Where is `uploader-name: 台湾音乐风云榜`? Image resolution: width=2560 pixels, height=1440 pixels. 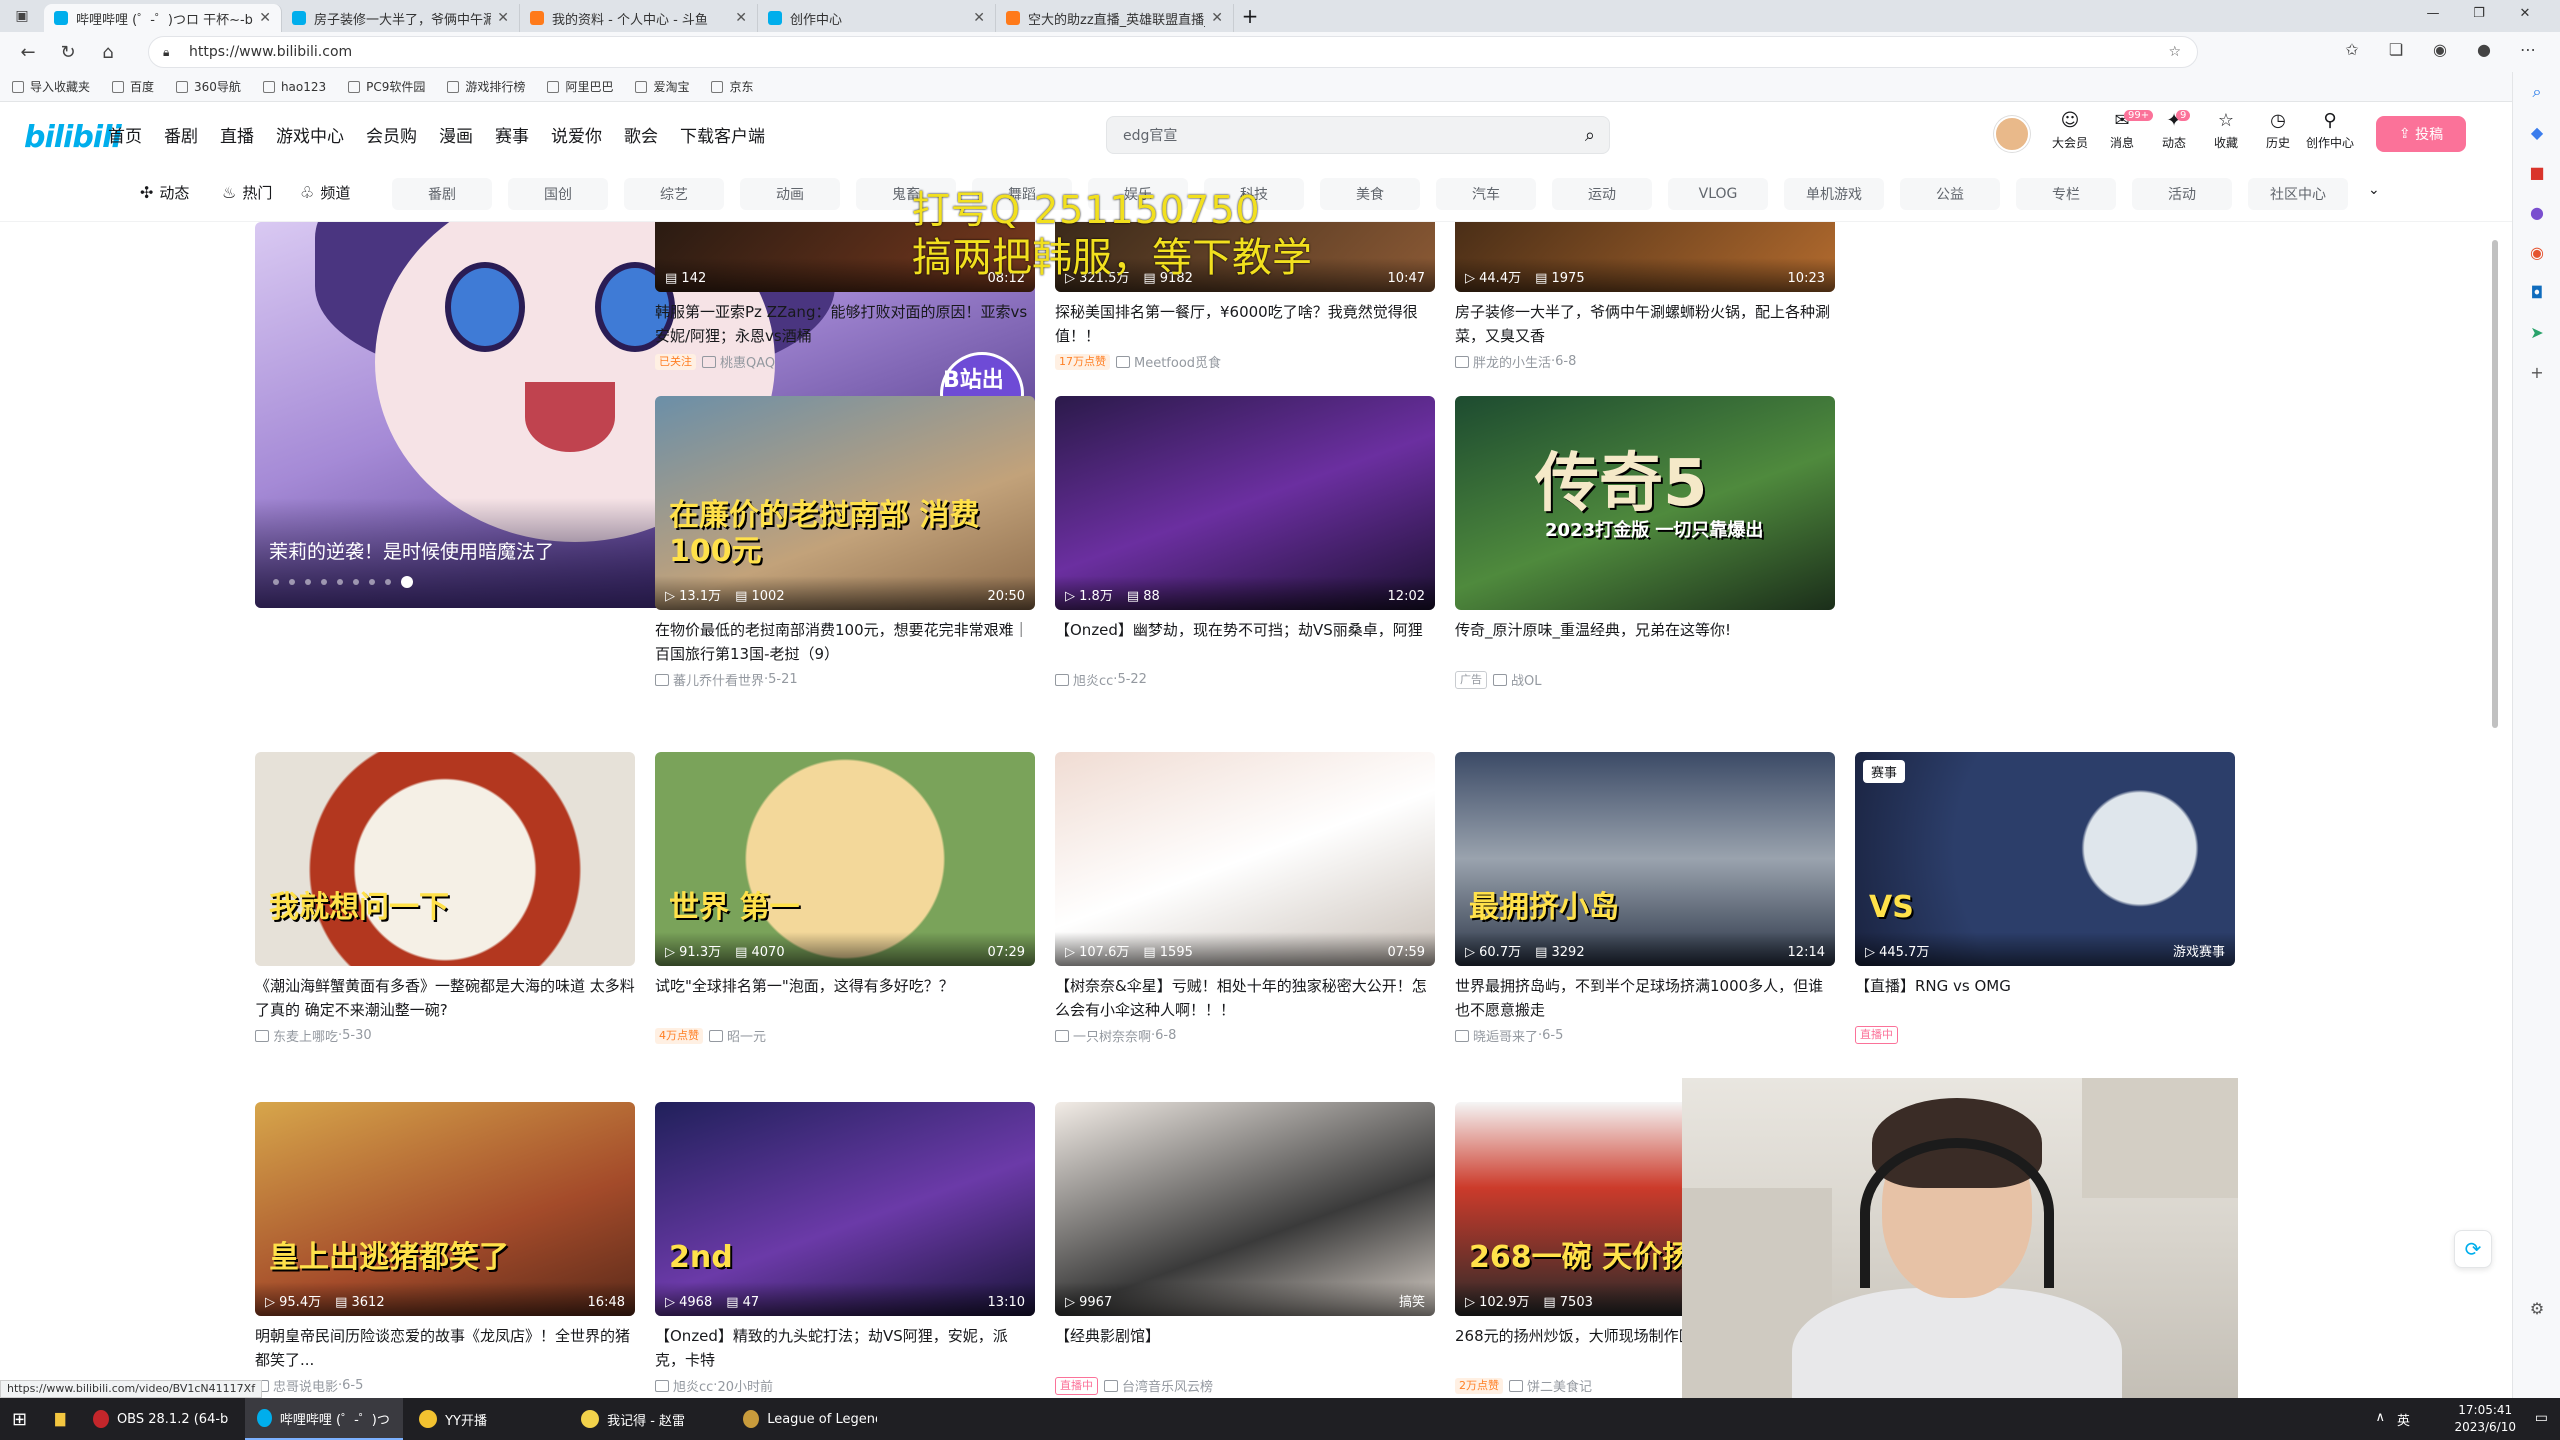 uploader-name: 台湾音乐风云榜 is located at coordinates (1167, 1385).